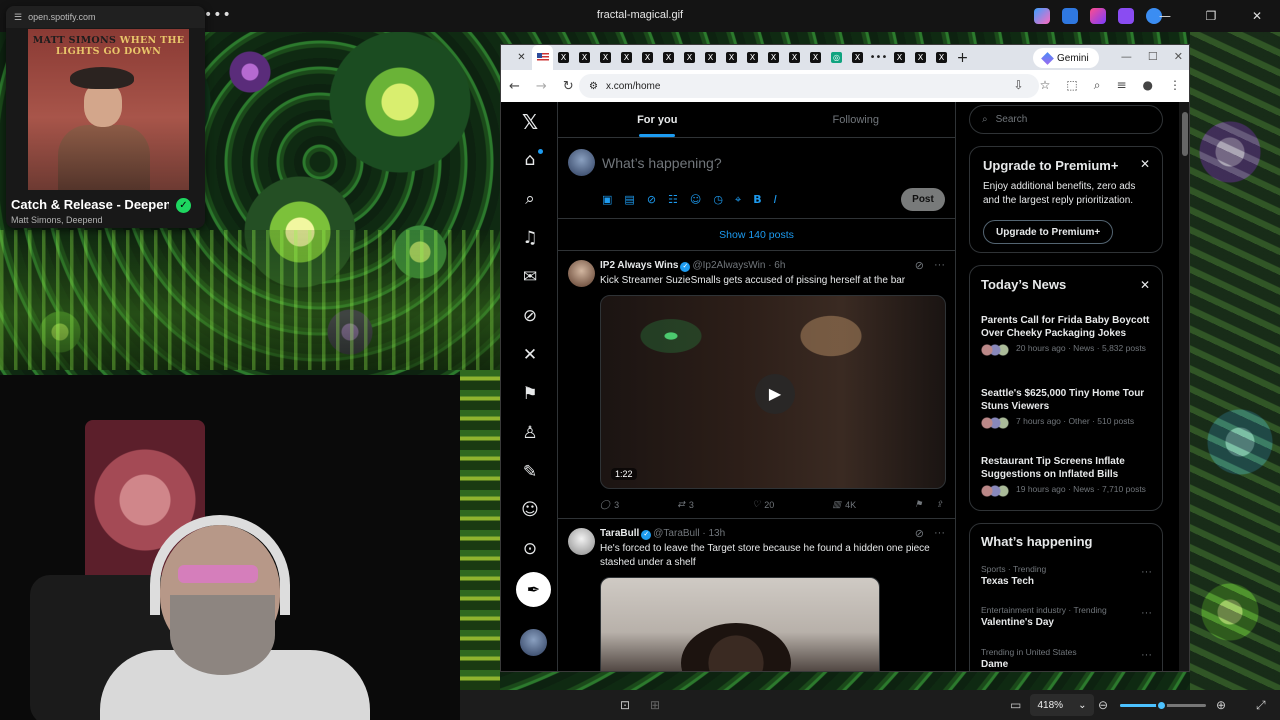  What do you see at coordinates (757, 200) in the screenshot?
I see `bold-icon: B` at bounding box center [757, 200].